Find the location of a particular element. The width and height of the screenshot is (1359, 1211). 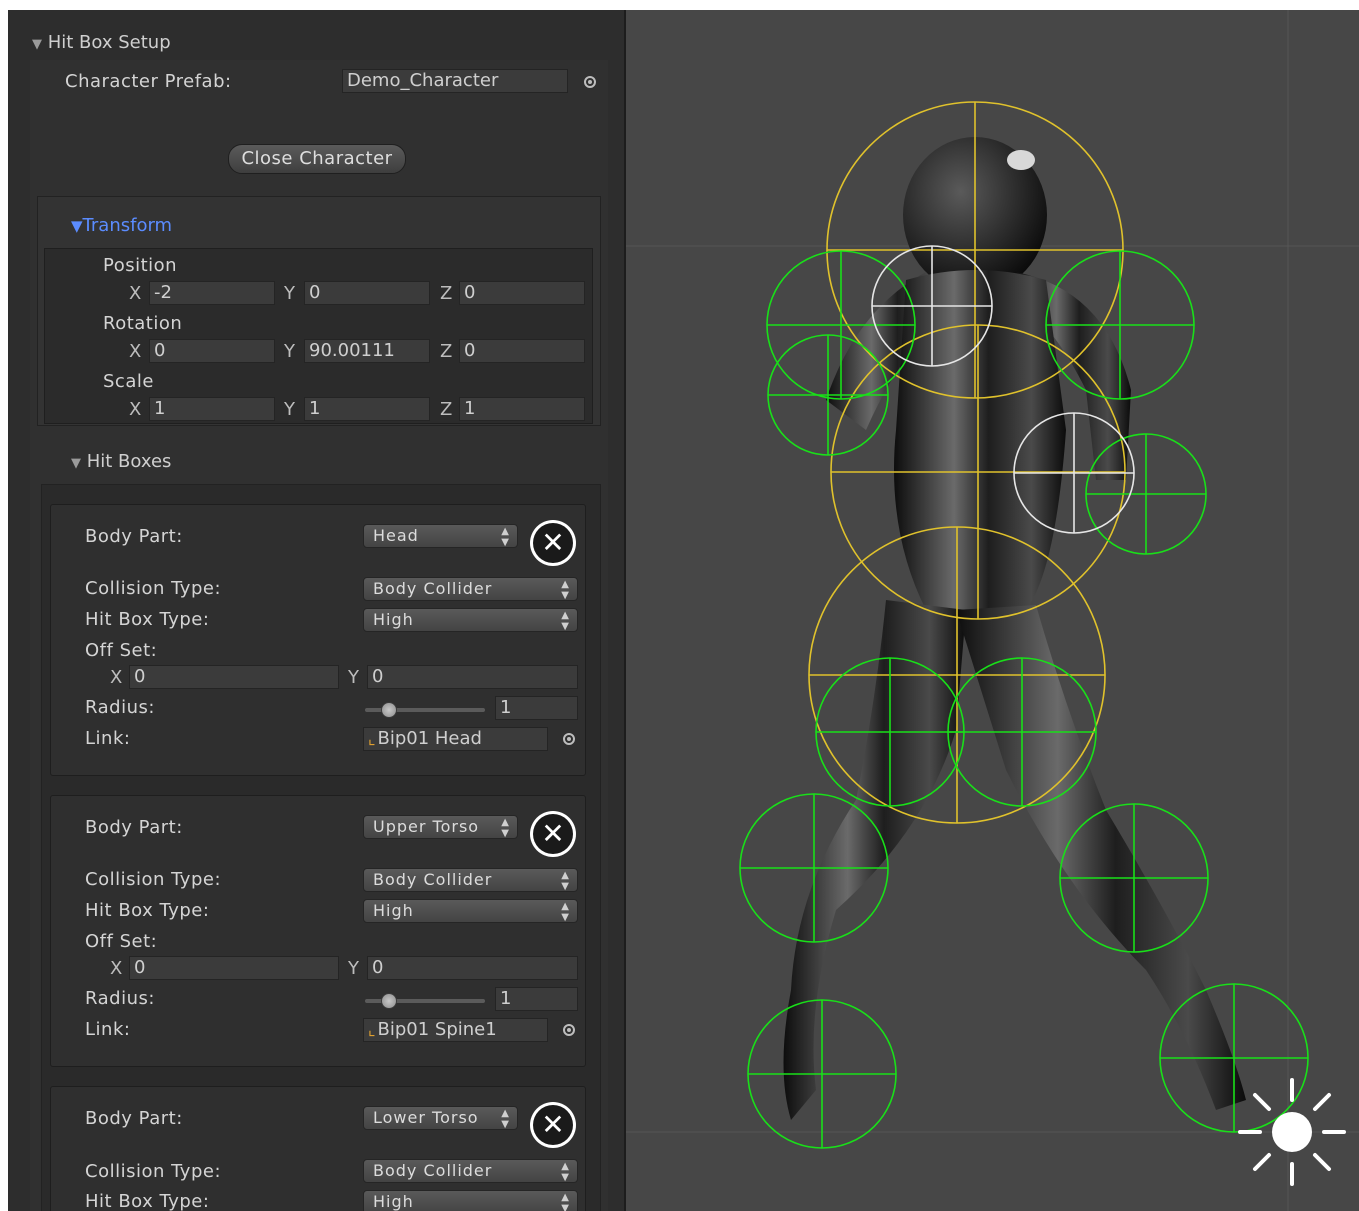

position-z-field: 0 is located at coordinates (522, 293).